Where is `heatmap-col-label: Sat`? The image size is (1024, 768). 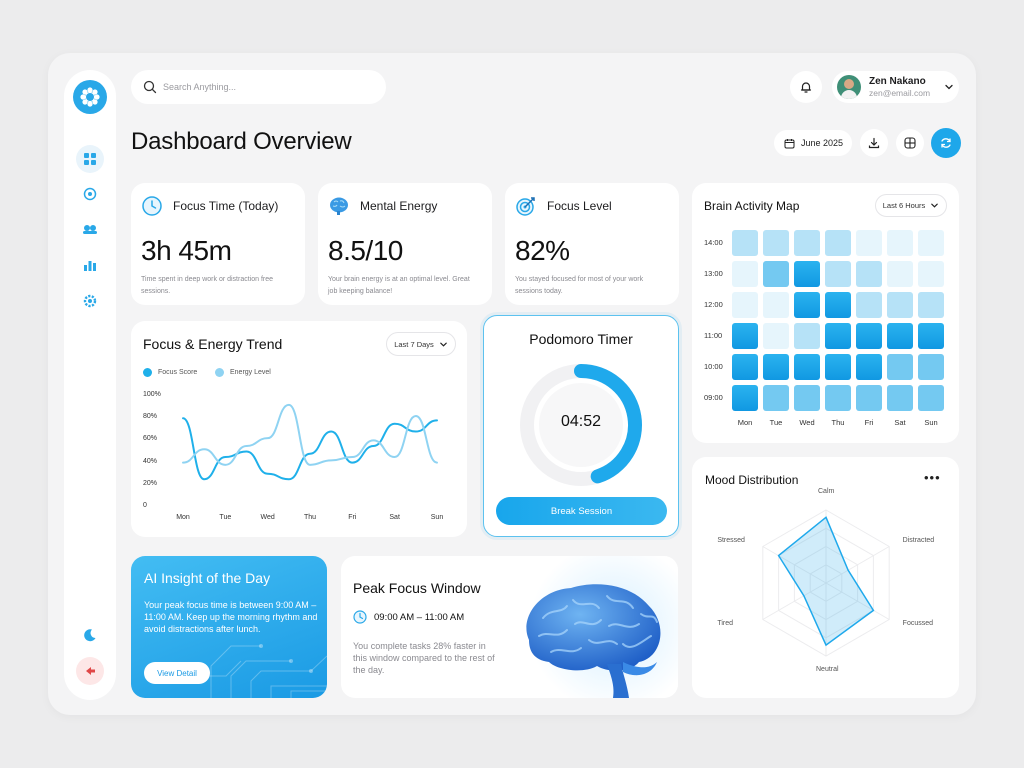 heatmap-col-label: Sat is located at coordinates (900, 422).